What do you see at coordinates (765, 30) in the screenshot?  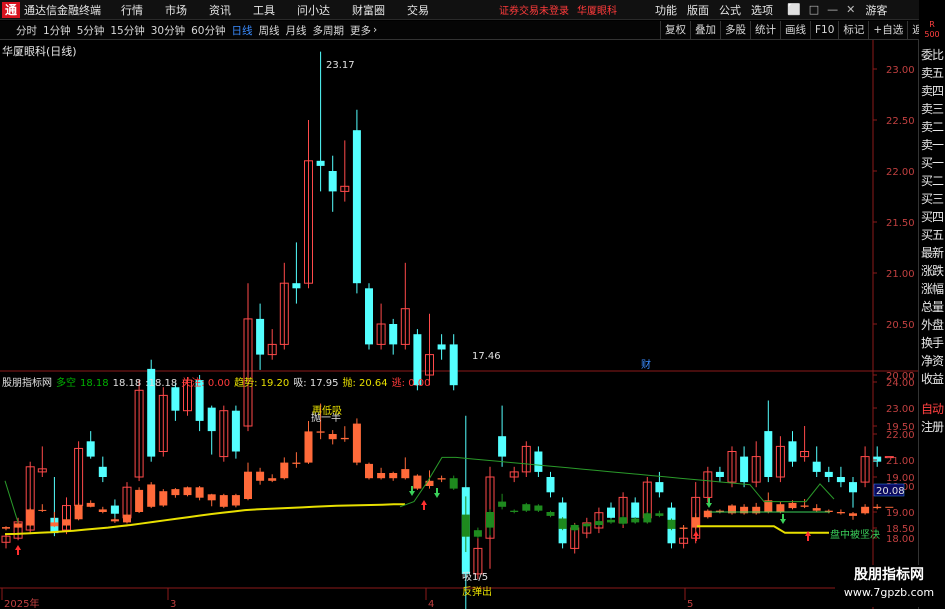 I see `statistics-button: 统计` at bounding box center [765, 30].